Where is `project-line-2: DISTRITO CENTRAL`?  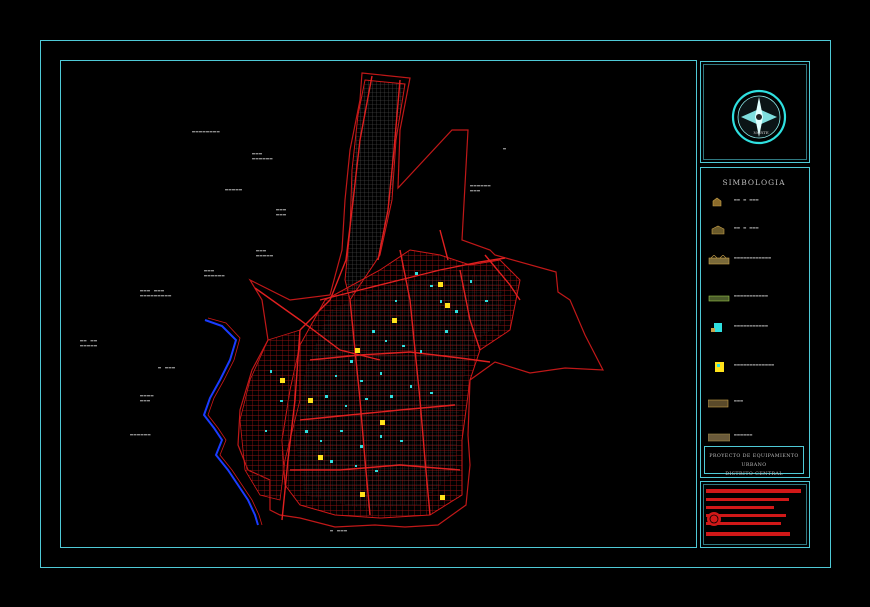 project-line-2: DISTRITO CENTRAL is located at coordinates (754, 474).